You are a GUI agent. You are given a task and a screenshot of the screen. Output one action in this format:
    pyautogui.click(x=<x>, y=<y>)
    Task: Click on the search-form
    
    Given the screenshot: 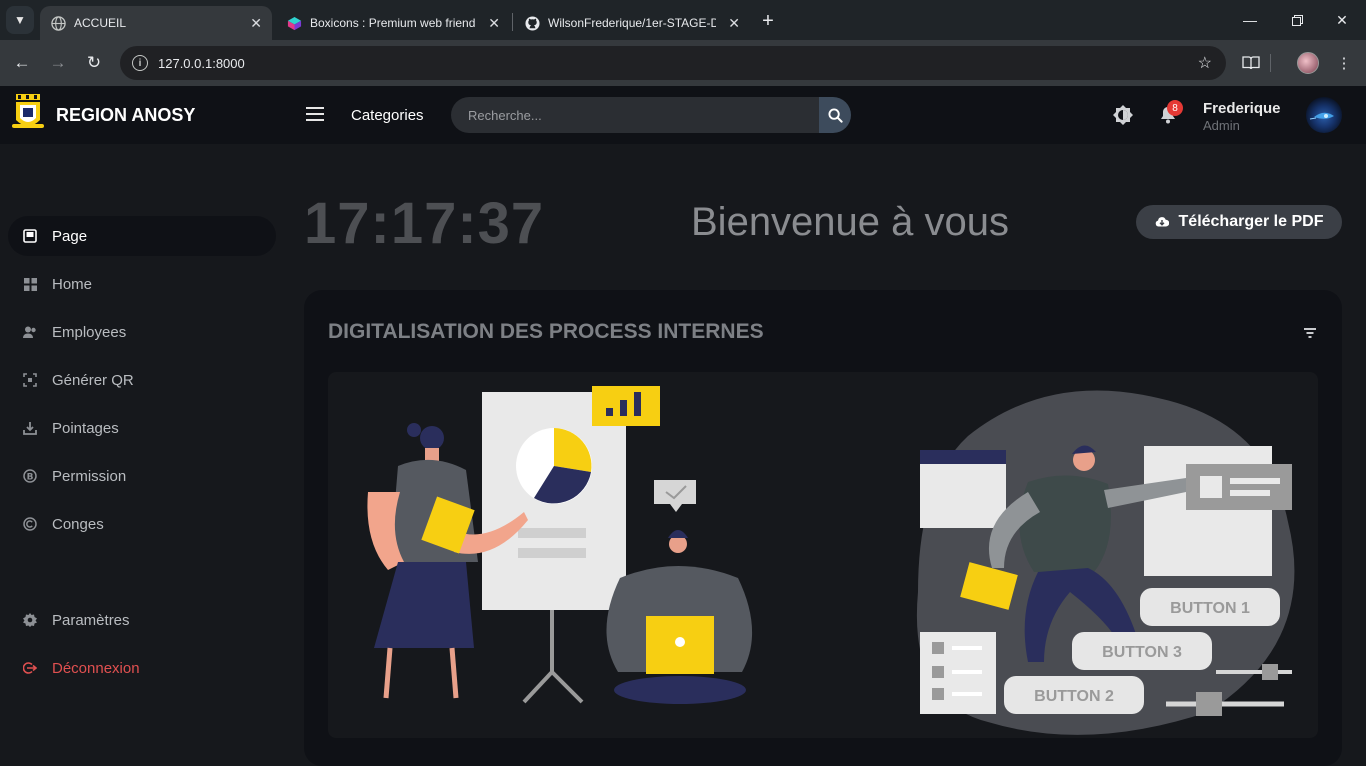 What is the action you would take?
    pyautogui.click(x=651, y=115)
    